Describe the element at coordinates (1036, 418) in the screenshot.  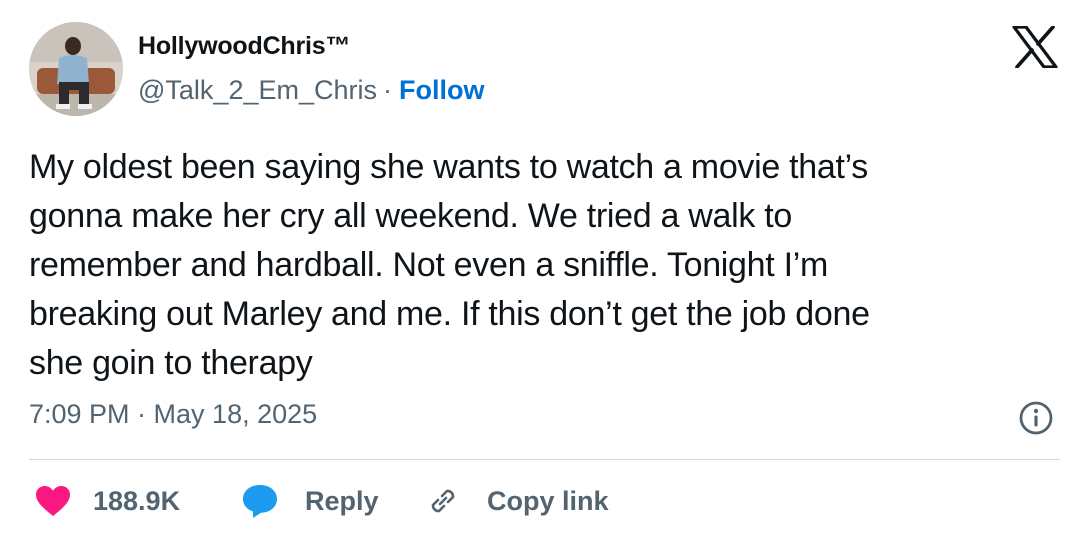
I see `info-icon` at that location.